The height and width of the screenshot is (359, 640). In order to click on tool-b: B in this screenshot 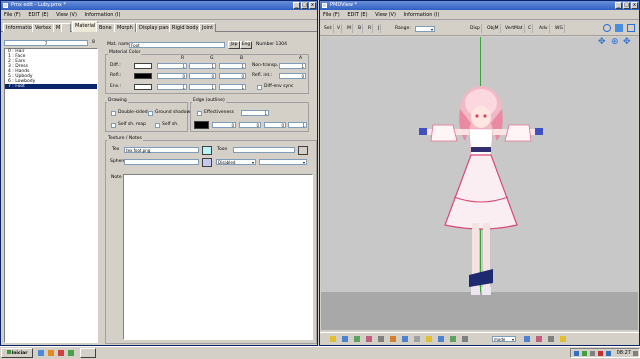, I will do `click(360, 28)`.